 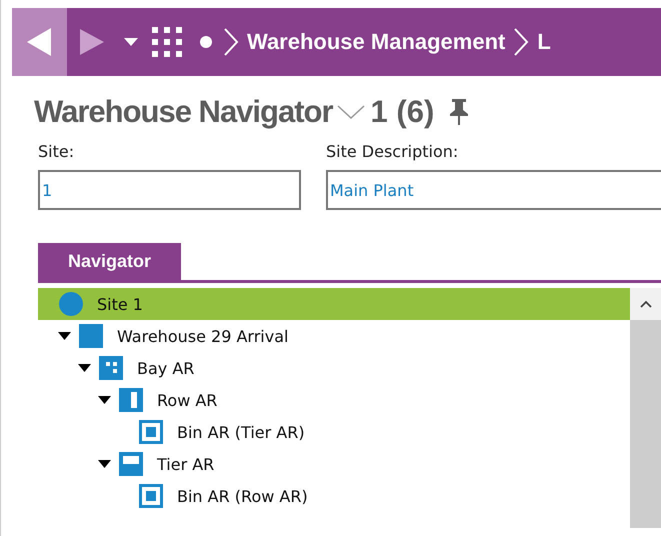 What do you see at coordinates (91, 336) in the screenshot?
I see `square-icon` at bounding box center [91, 336].